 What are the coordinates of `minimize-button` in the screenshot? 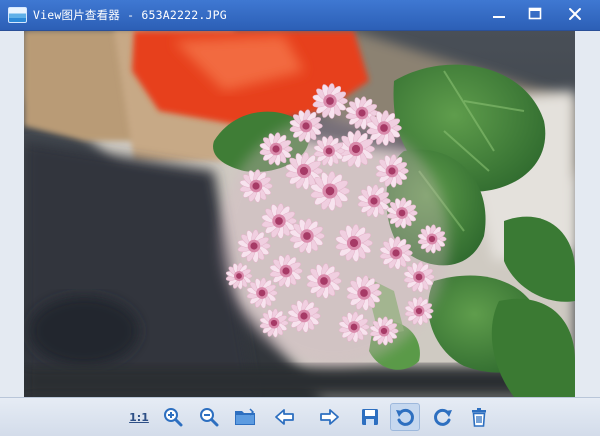 It's located at (499, 14).